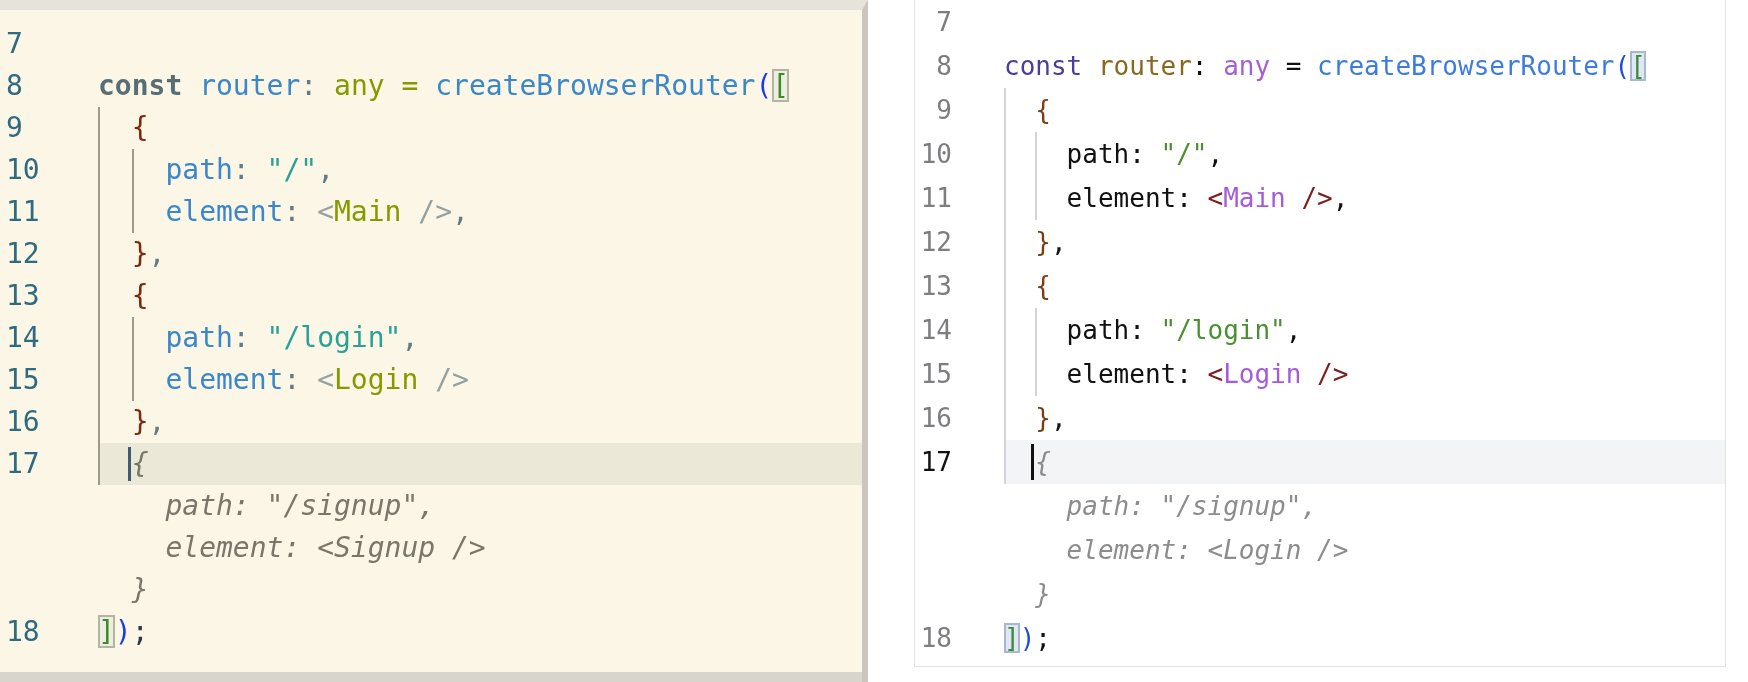 This screenshot has height=682, width=1748. I want to click on code-line: element: <Signup />, so click(325, 548).